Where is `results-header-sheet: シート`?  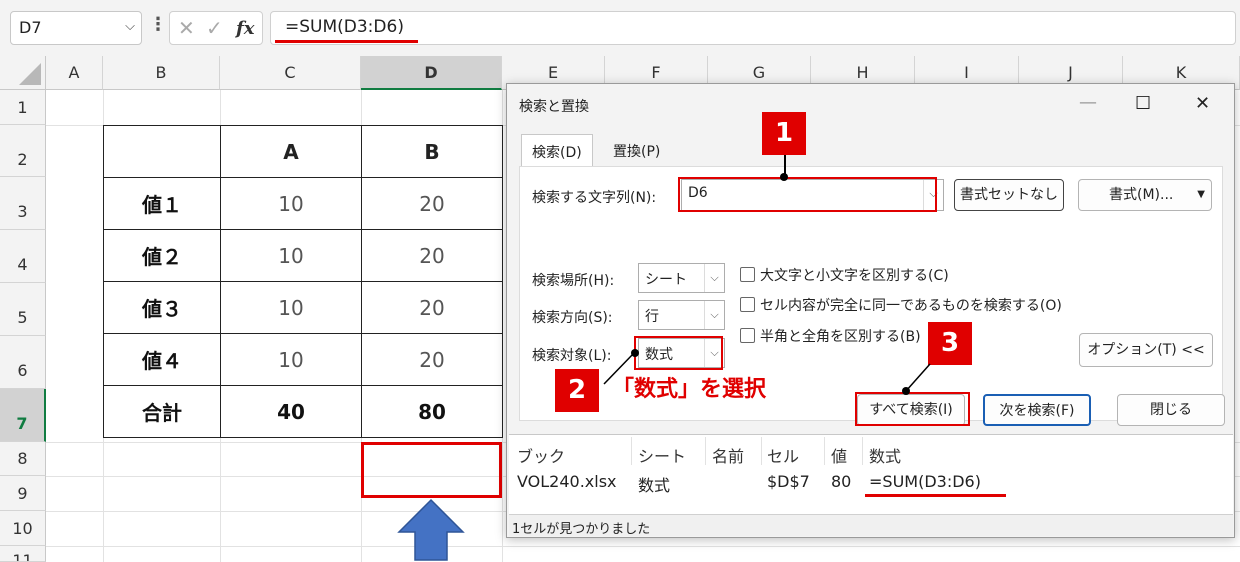 results-header-sheet: シート is located at coordinates (662, 455).